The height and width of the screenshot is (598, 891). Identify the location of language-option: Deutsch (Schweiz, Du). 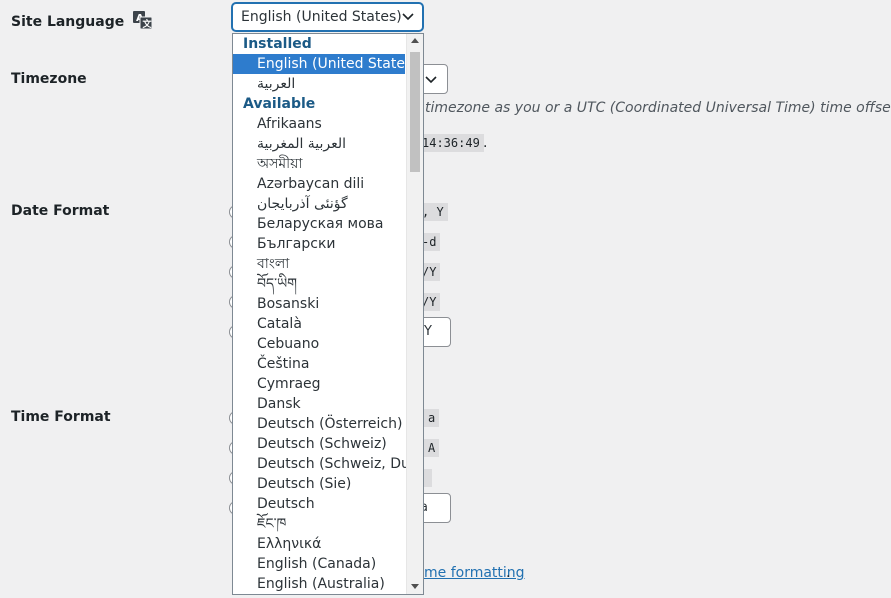
(328, 464).